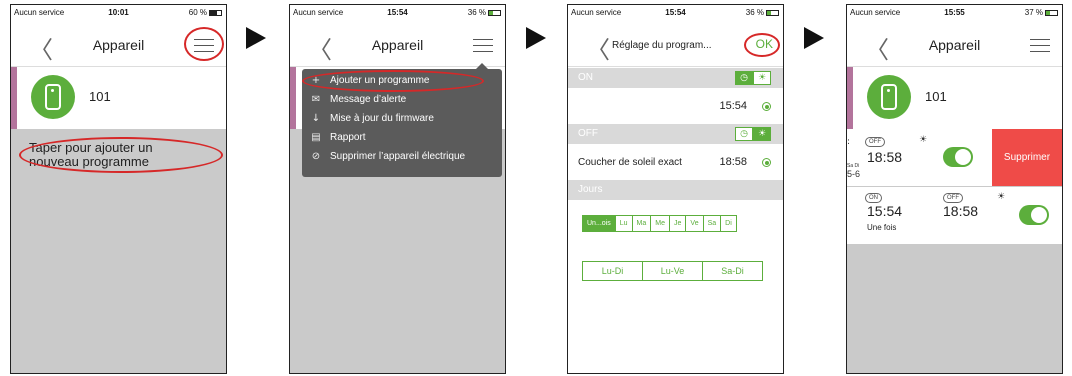 The height and width of the screenshot is (376, 1072). I want to click on on-mode-toggle: ◷ ☀, so click(753, 78).